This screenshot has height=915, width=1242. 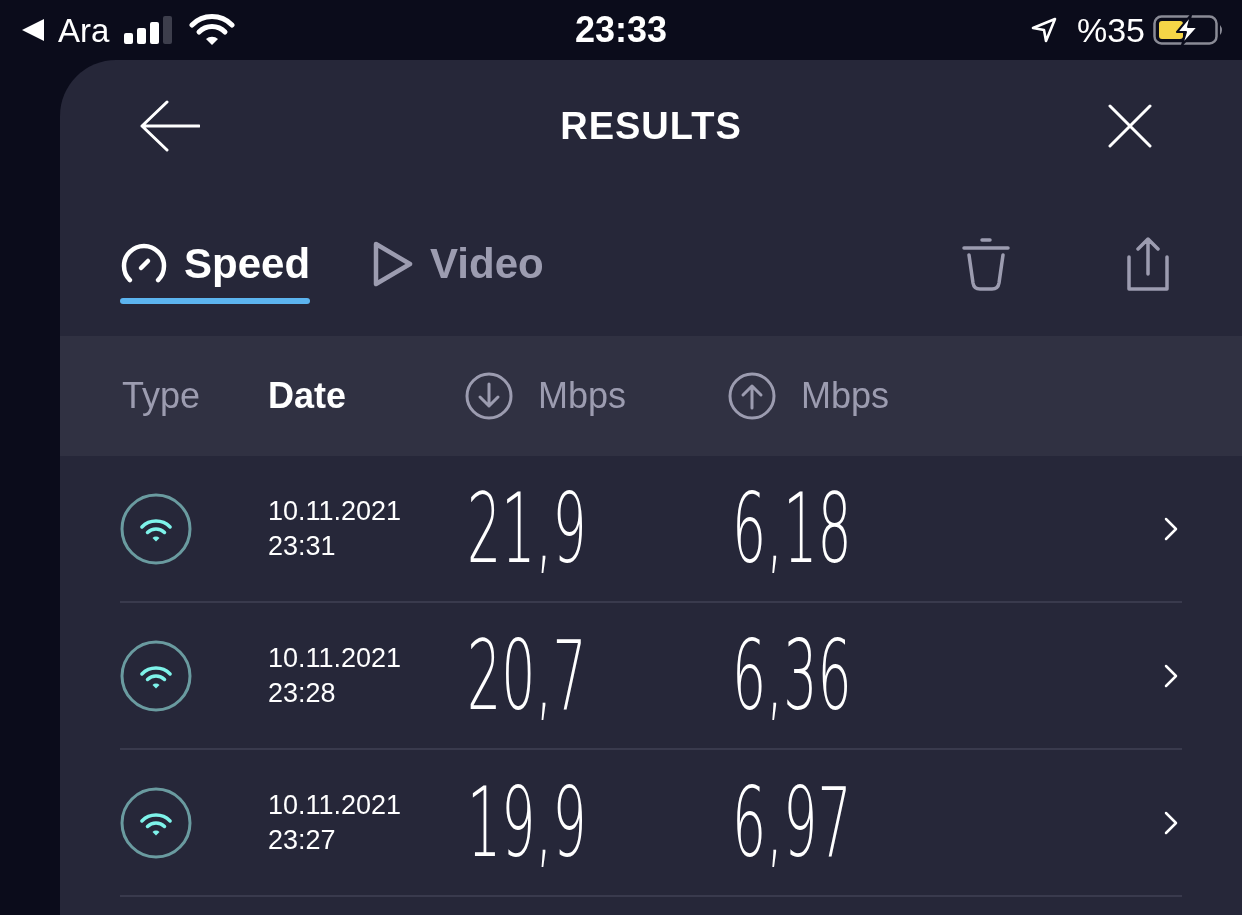 What do you see at coordinates (458, 271) in the screenshot?
I see `tab: Video` at bounding box center [458, 271].